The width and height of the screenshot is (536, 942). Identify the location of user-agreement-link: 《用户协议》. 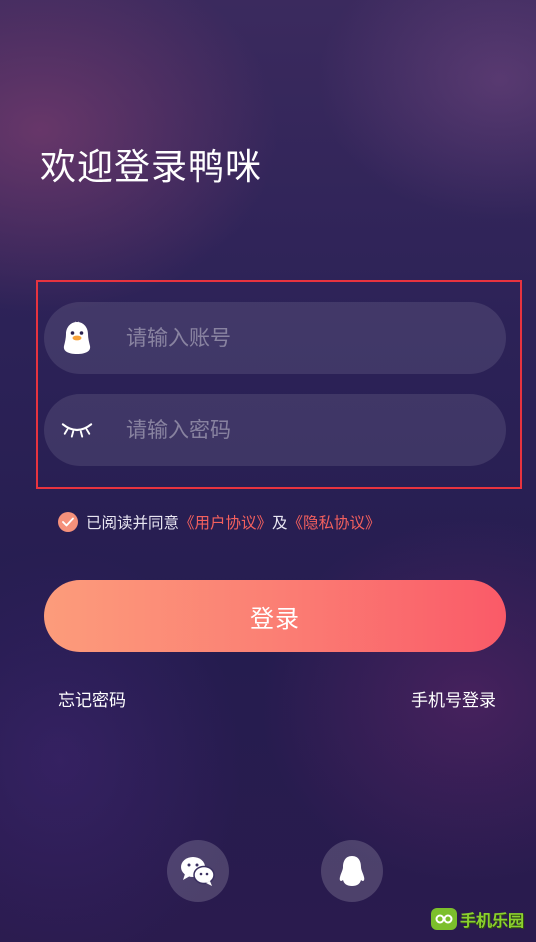
(225, 522).